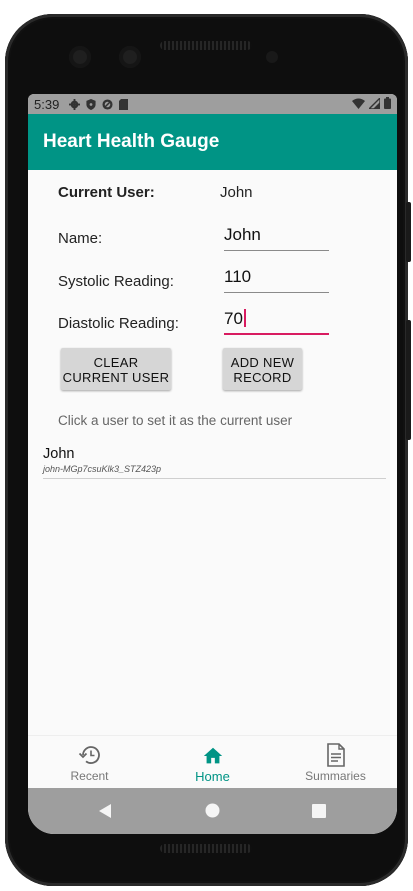 The width and height of the screenshot is (413, 891). I want to click on user-name: John, so click(59, 454).